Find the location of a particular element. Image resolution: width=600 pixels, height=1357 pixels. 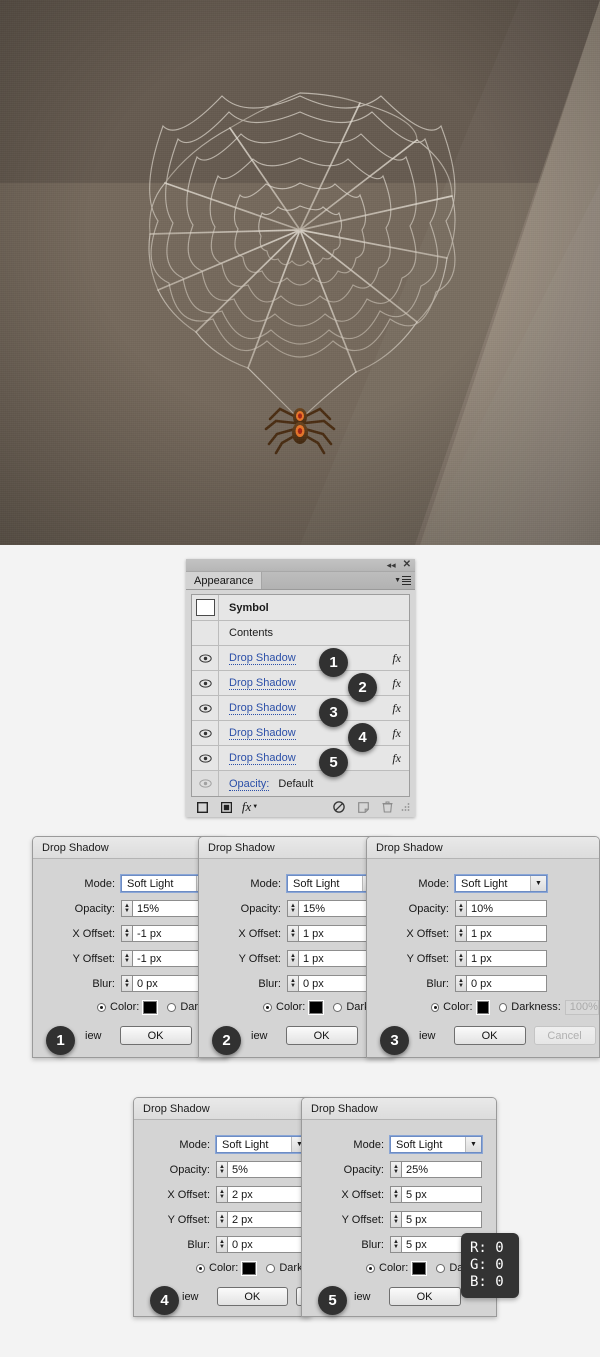

fx-badge-3: fx is located at coordinates (400, 708).